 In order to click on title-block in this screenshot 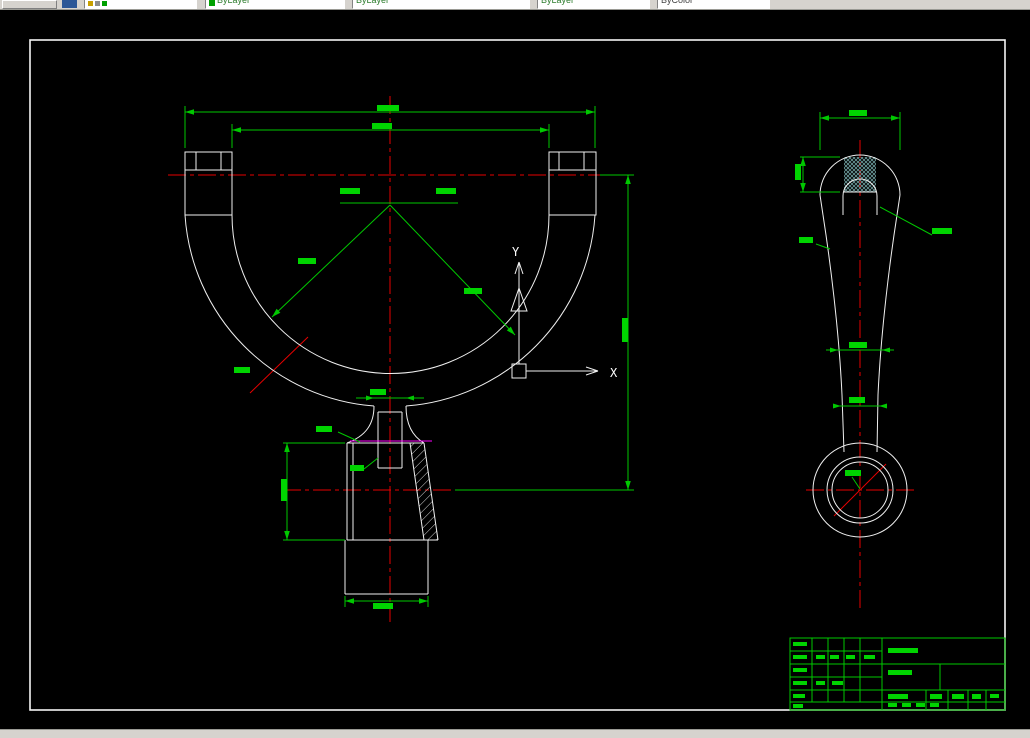, I will do `click(897, 674)`.